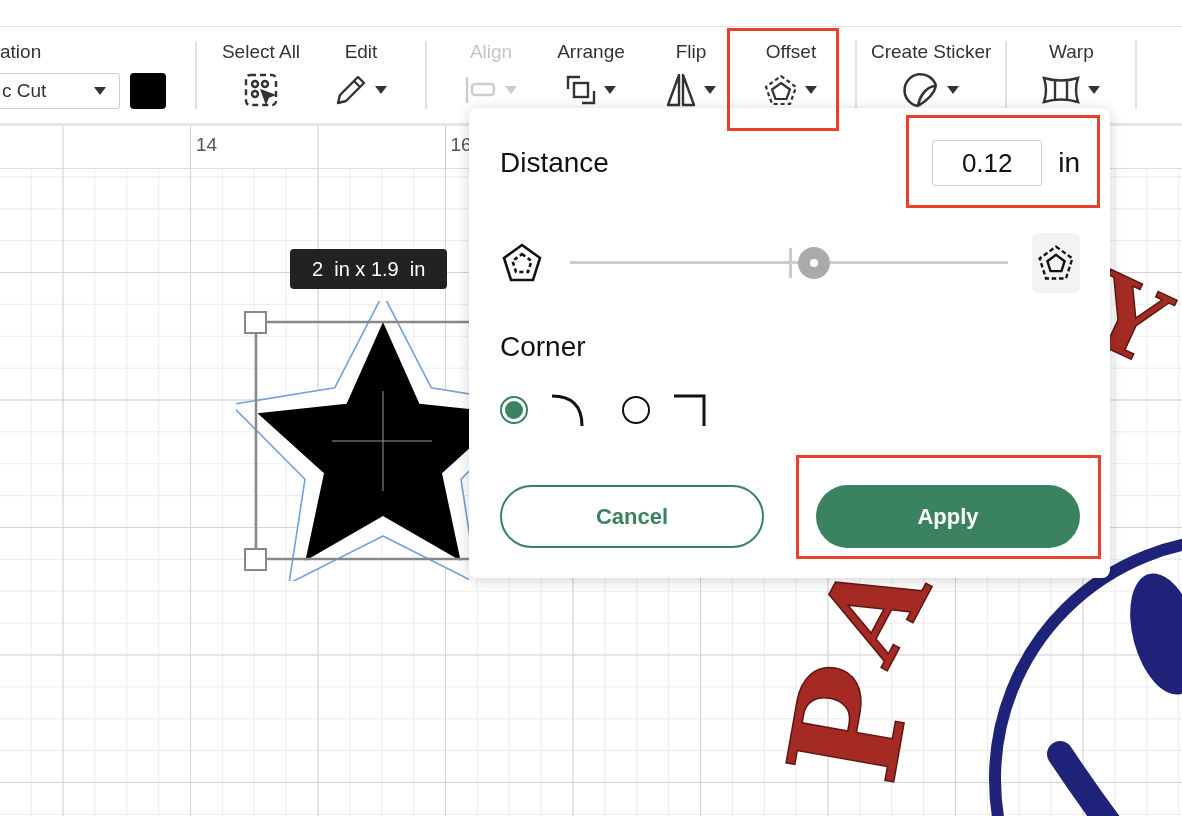 The height and width of the screenshot is (816, 1182). What do you see at coordinates (554, 163) in the screenshot?
I see `distance-label: Distance` at bounding box center [554, 163].